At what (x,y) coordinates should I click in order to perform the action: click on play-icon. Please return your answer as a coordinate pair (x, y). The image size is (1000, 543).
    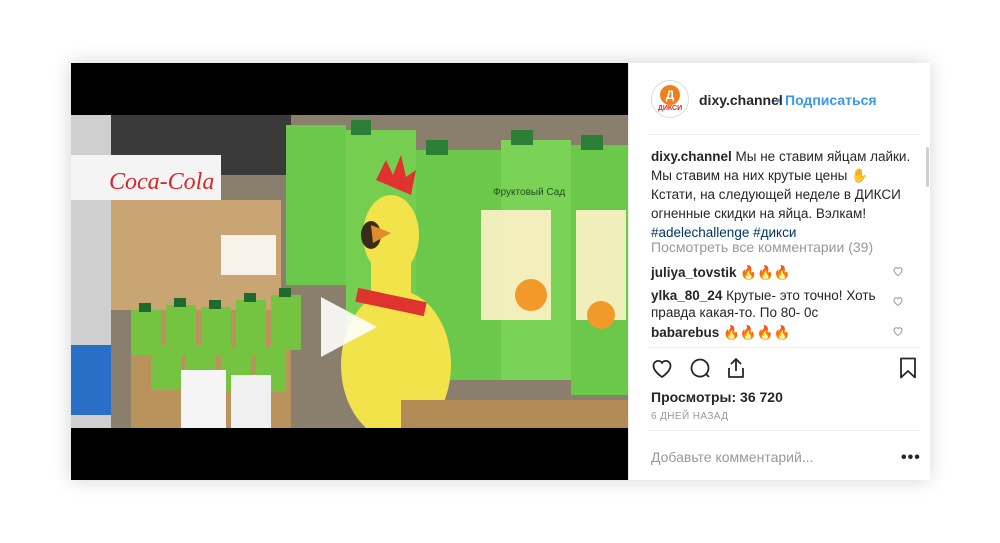
    Looking at the image, I should click on (349, 327).